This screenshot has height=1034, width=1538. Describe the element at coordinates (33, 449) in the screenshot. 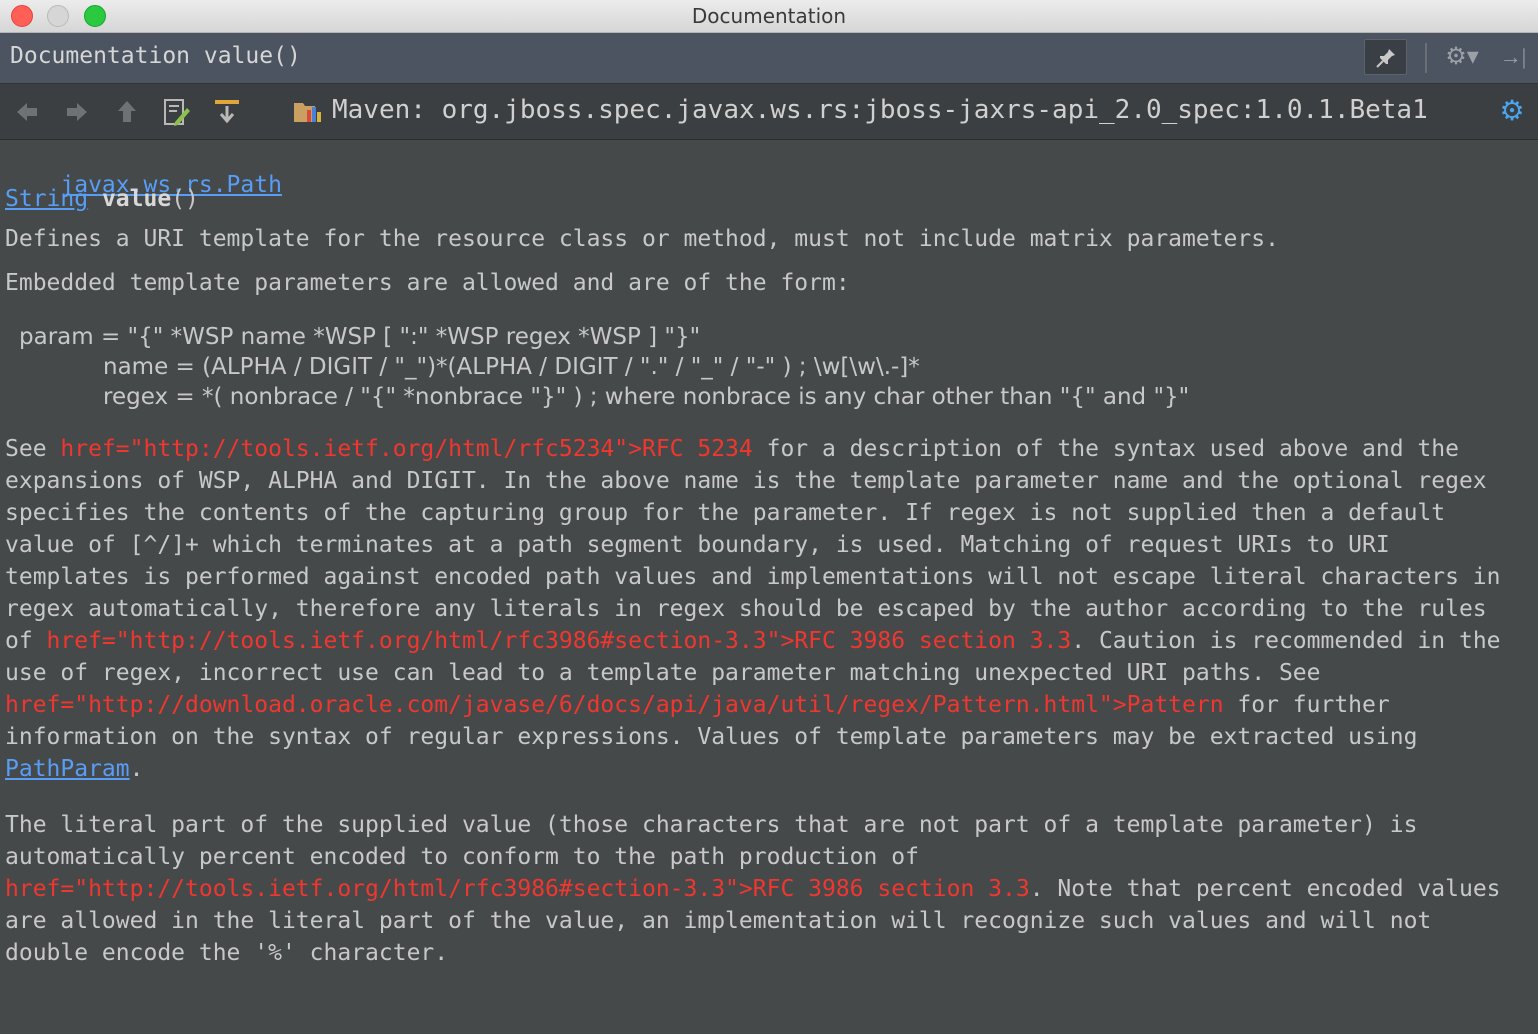

I see `p1-text: See` at that location.